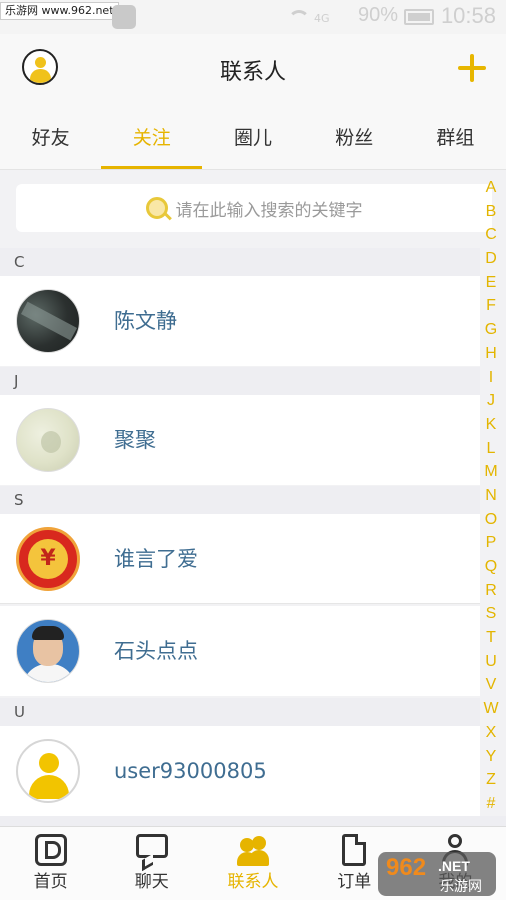 The image size is (506, 900). Describe the element at coordinates (253, 821) in the screenshot. I see `section-header-partial` at that location.